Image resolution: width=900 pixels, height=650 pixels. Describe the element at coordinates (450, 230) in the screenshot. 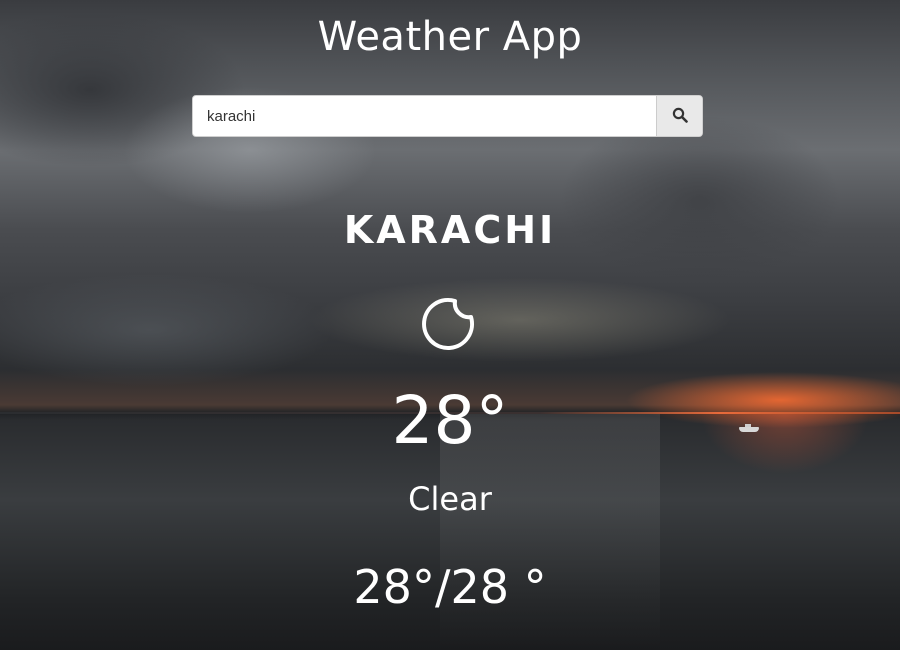

I see `city-name: KARACHI` at that location.